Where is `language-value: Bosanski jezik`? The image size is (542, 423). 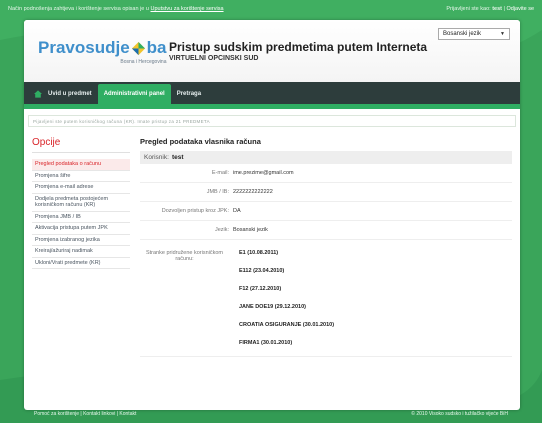
language-value: Bosanski jezik is located at coordinates (462, 34).